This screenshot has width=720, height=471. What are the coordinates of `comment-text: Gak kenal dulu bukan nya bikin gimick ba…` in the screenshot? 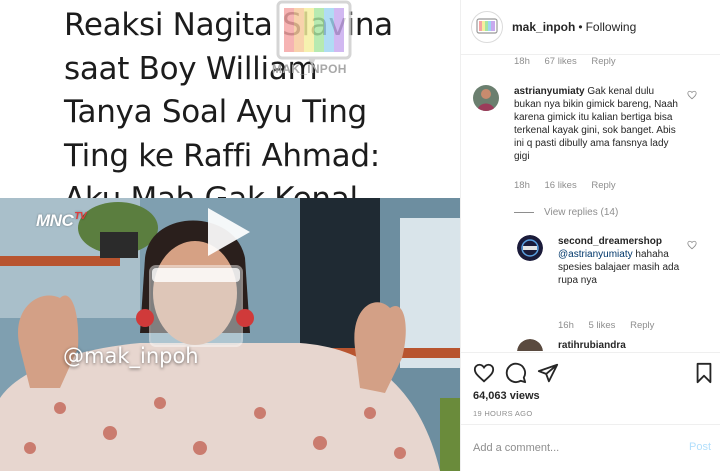 It's located at (596, 124).